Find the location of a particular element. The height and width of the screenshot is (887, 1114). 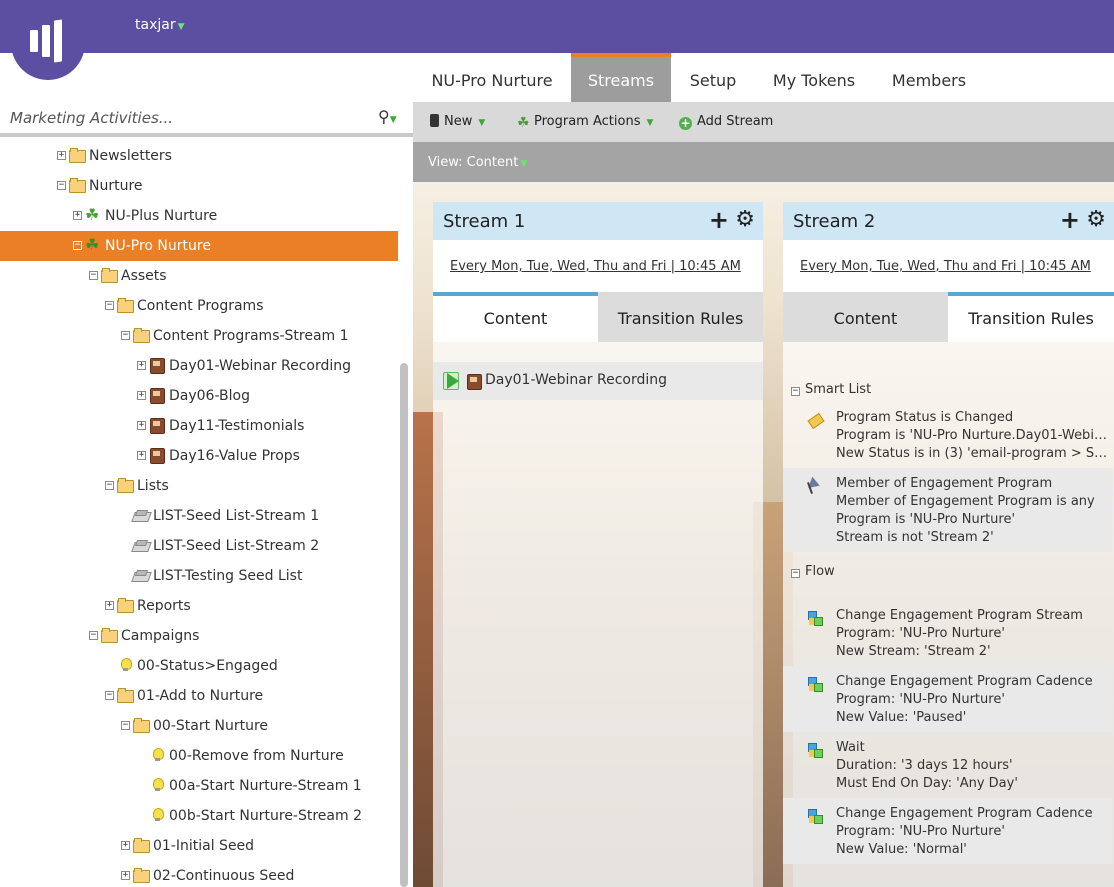

workspace-switcher: taxjar ▼ is located at coordinates (160, 25).